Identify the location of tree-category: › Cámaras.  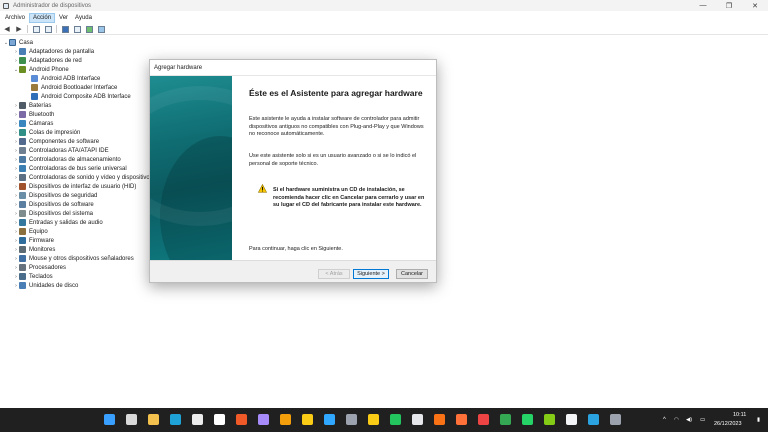
(33, 123).